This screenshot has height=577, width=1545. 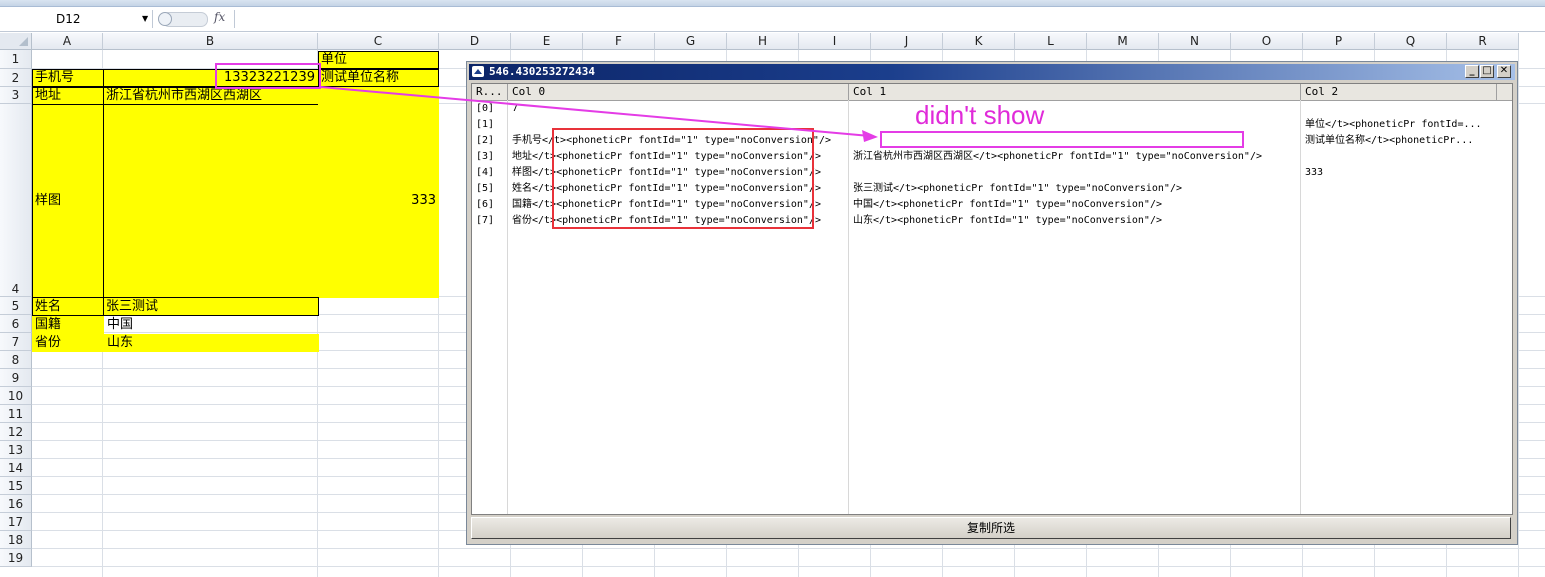 I want to click on annotation-arrow, so click(x=599, y=114).